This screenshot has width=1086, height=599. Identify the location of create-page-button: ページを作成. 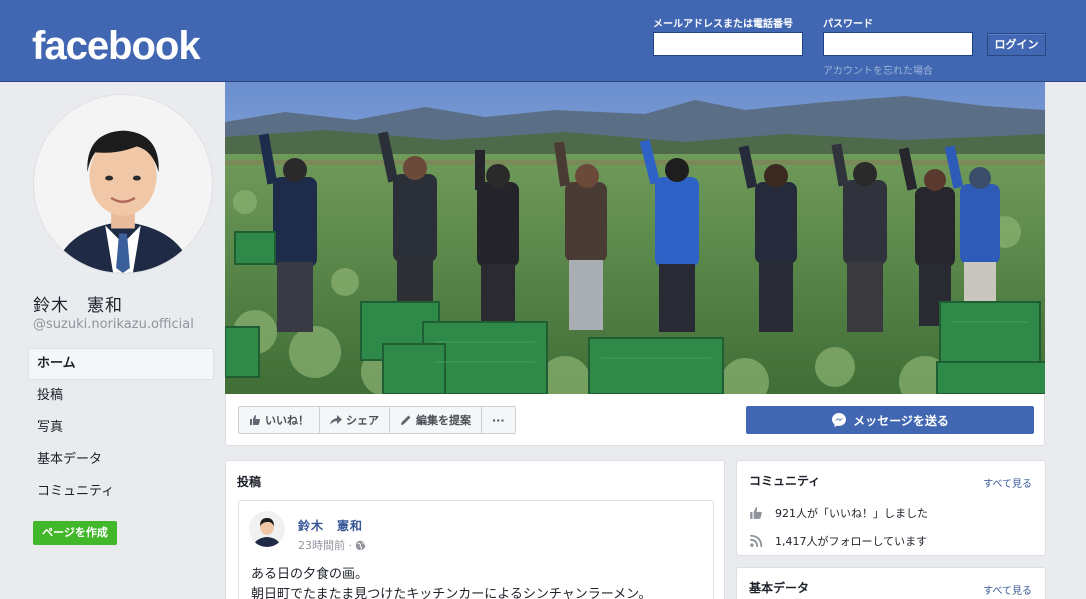
(75, 533).